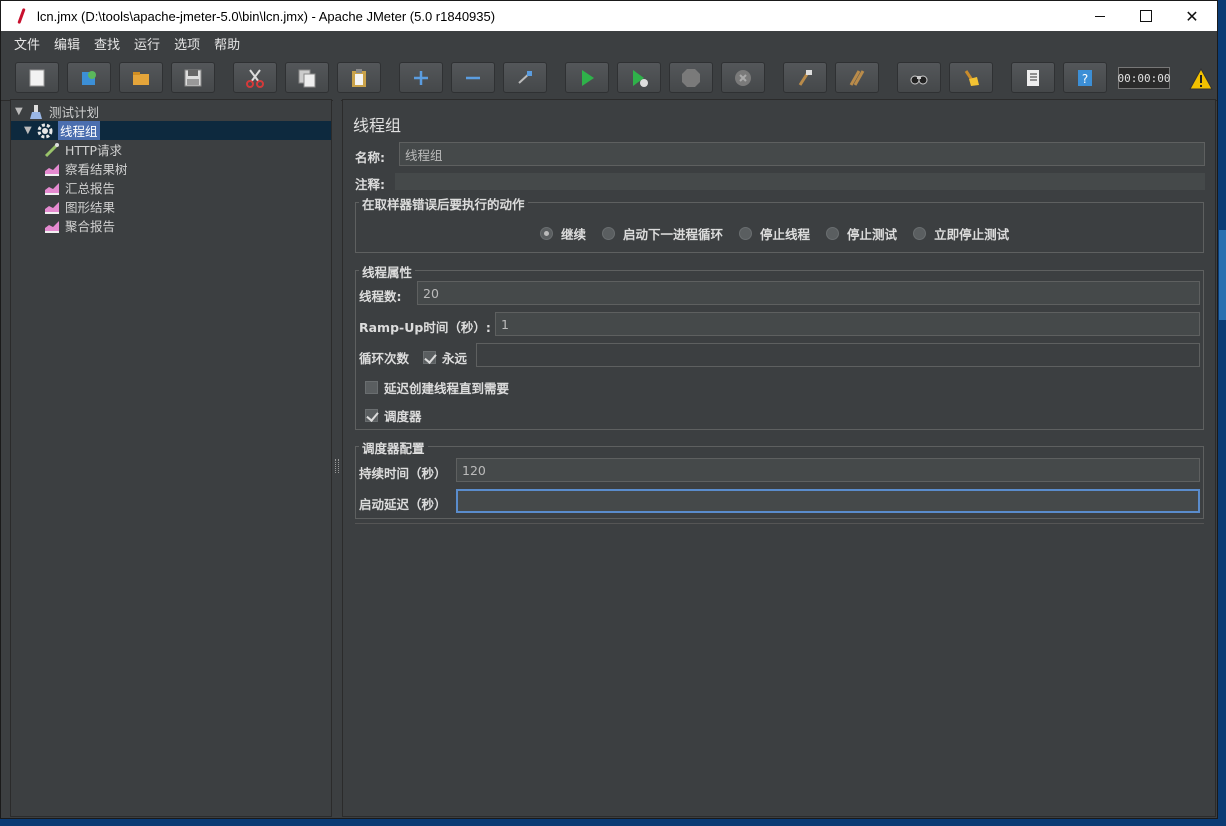  I want to click on start-no-pause-button, so click(639, 77).